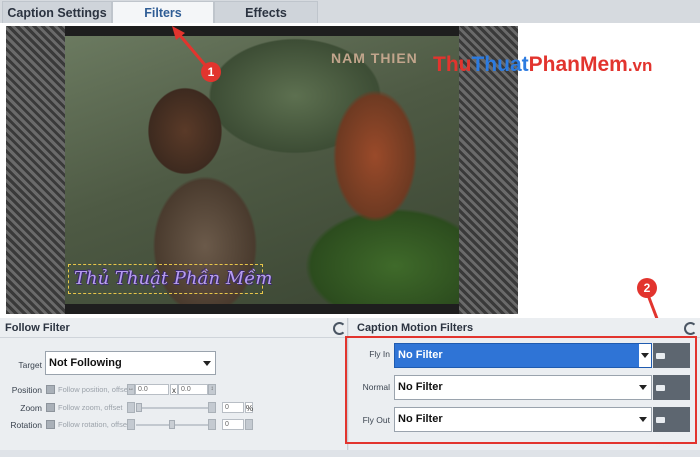 Image resolution: width=700 pixels, height=457 pixels. I want to click on zoom-slider-track, so click(172, 408).